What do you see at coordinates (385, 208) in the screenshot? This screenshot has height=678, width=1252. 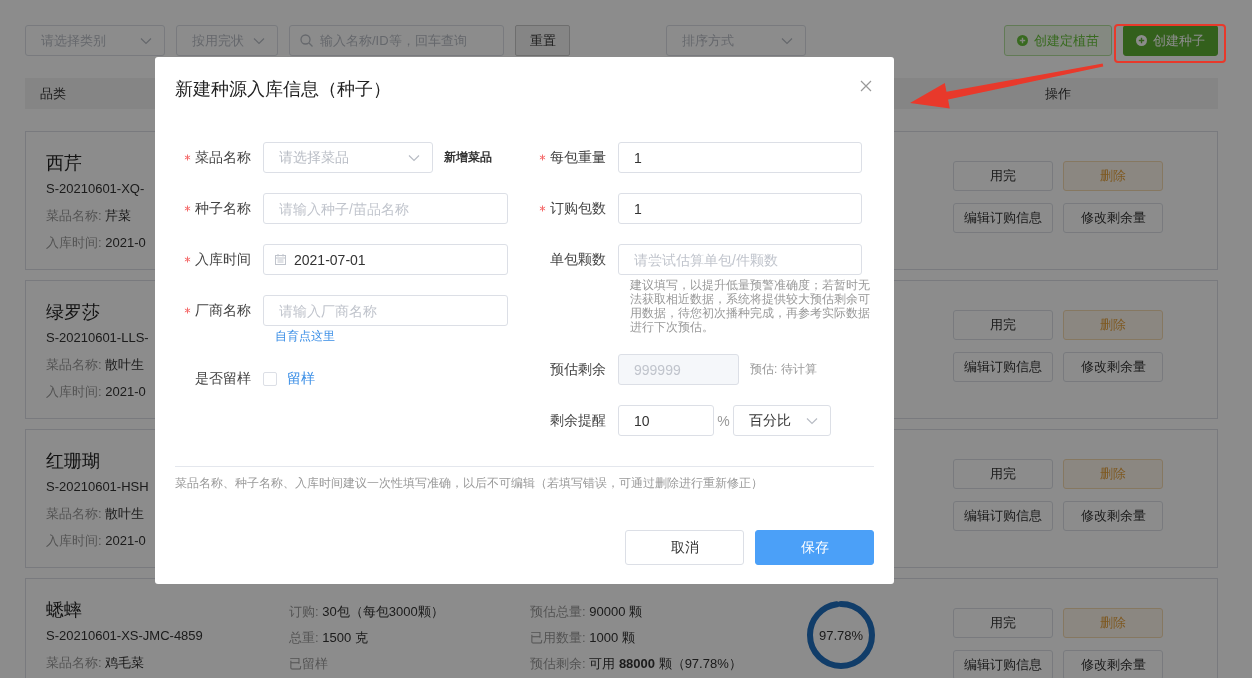 I see `text-field: 请输入种子/苗品名称` at bounding box center [385, 208].